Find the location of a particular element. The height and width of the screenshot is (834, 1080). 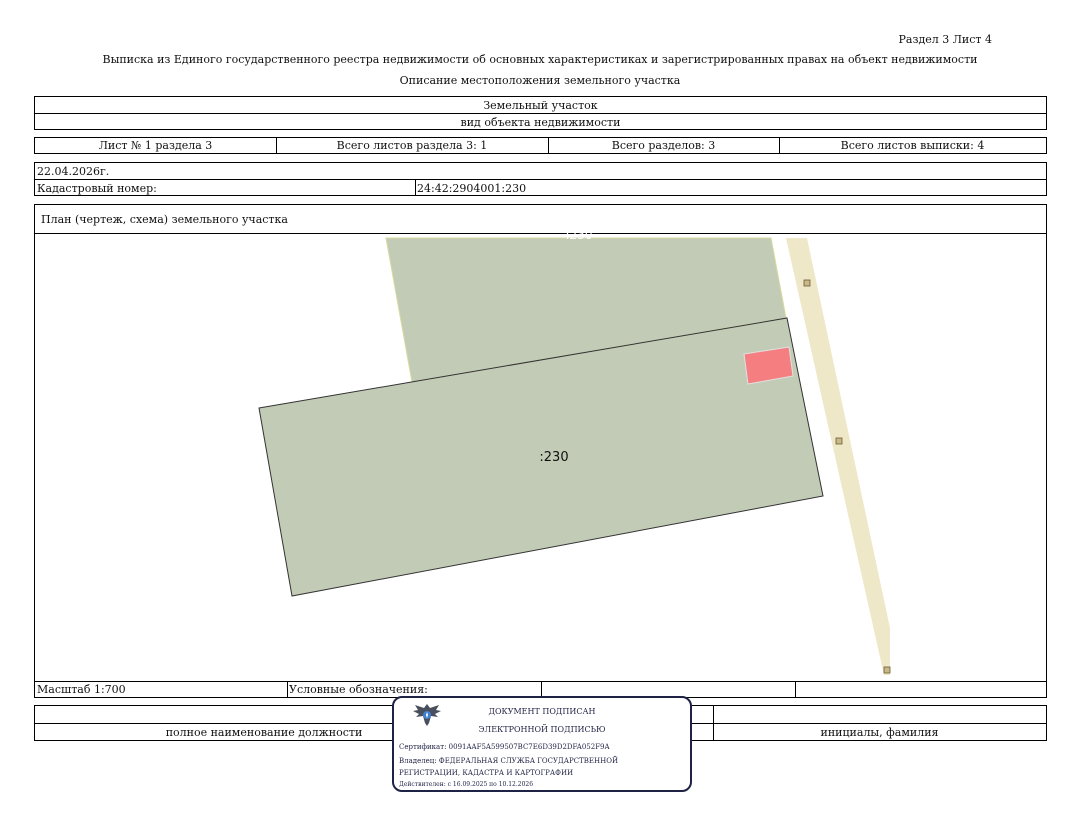

object-type: Земельный участок is located at coordinates (540, 105).